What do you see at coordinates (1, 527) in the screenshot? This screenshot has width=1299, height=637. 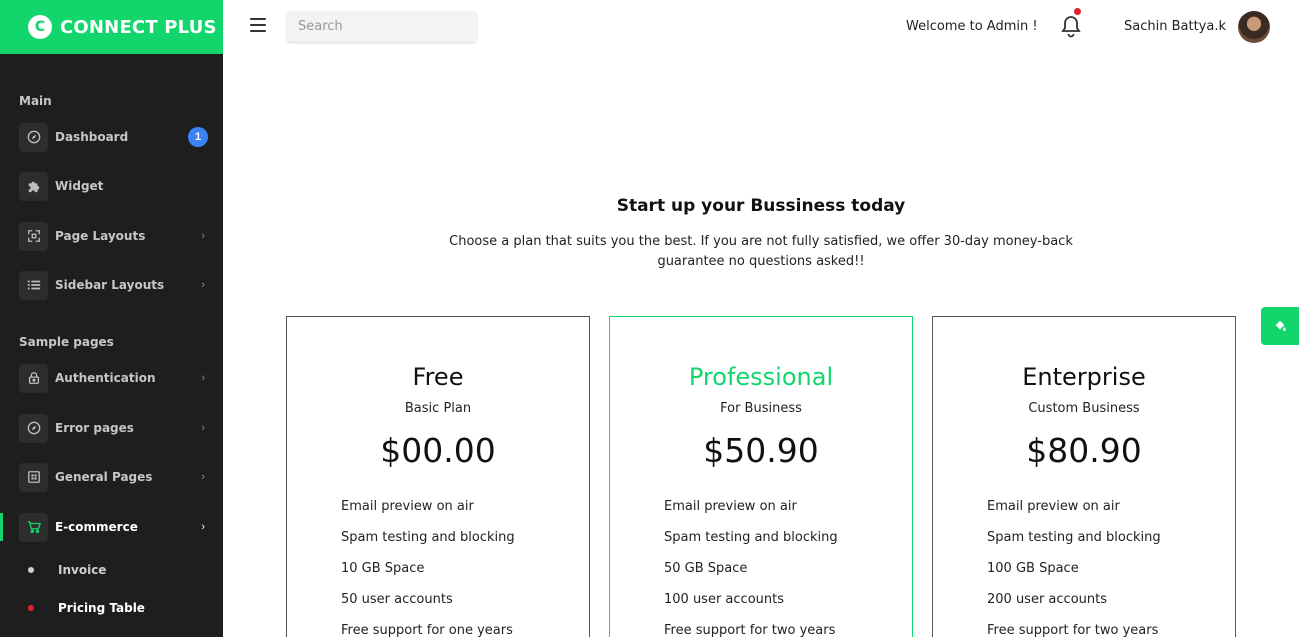 I see `active-indicator` at bounding box center [1, 527].